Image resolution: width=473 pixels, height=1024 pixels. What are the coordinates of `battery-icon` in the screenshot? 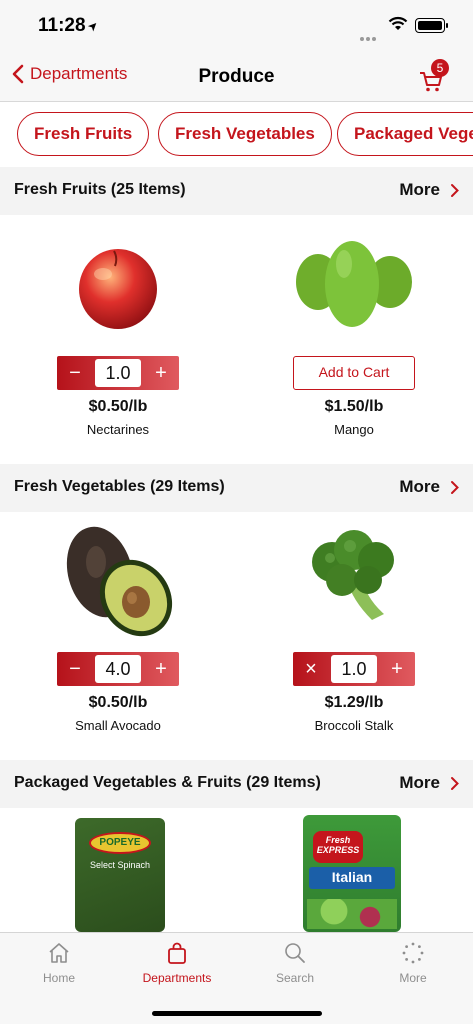 It's located at (431, 25).